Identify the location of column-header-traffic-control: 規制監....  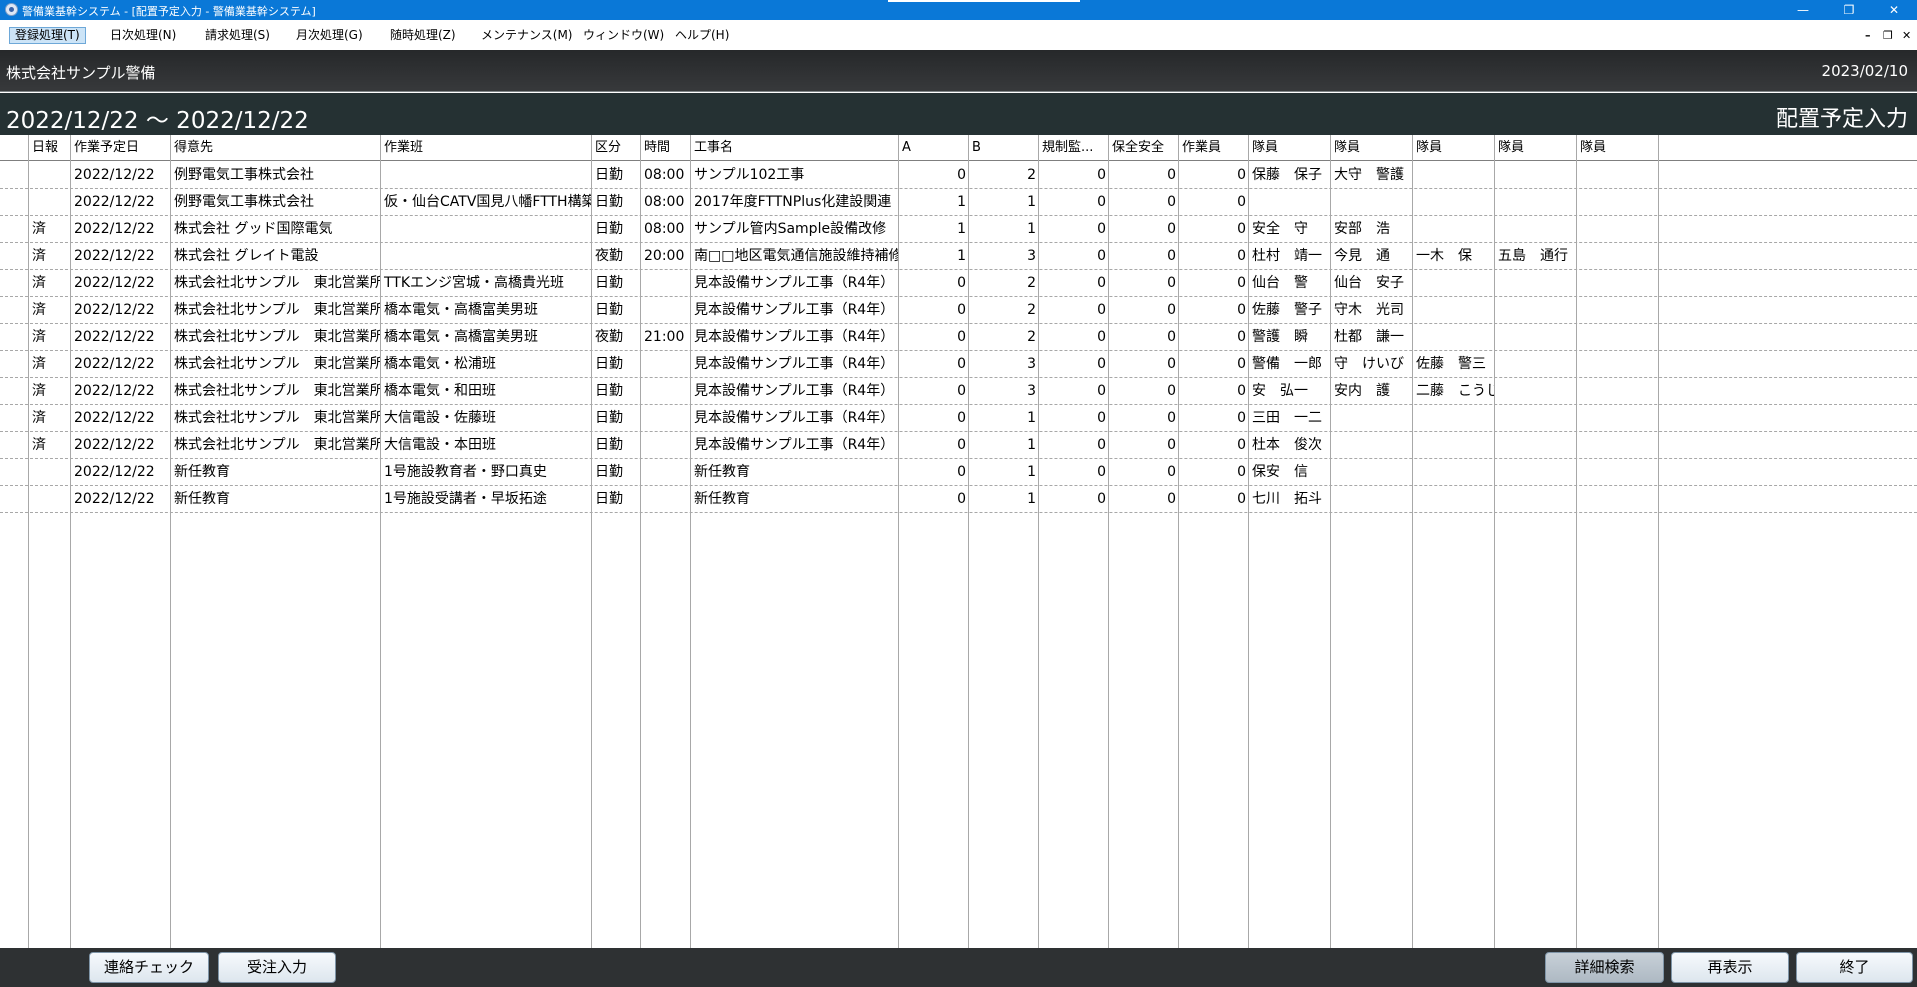
(1074, 148).